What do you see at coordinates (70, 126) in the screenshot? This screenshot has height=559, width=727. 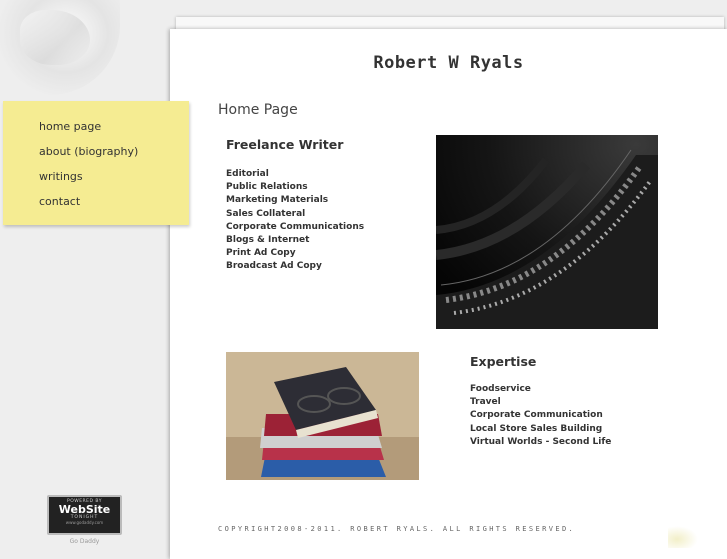 I see `nav-item-home: home page` at bounding box center [70, 126].